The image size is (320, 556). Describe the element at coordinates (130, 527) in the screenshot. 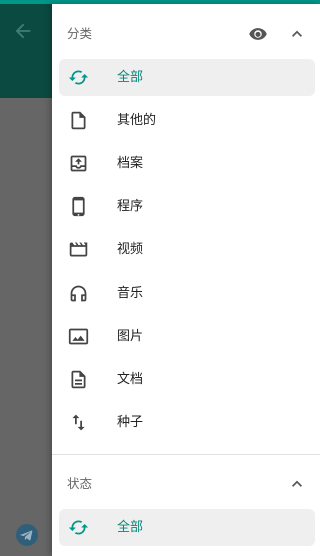

I see `status-item-label: 全部` at that location.